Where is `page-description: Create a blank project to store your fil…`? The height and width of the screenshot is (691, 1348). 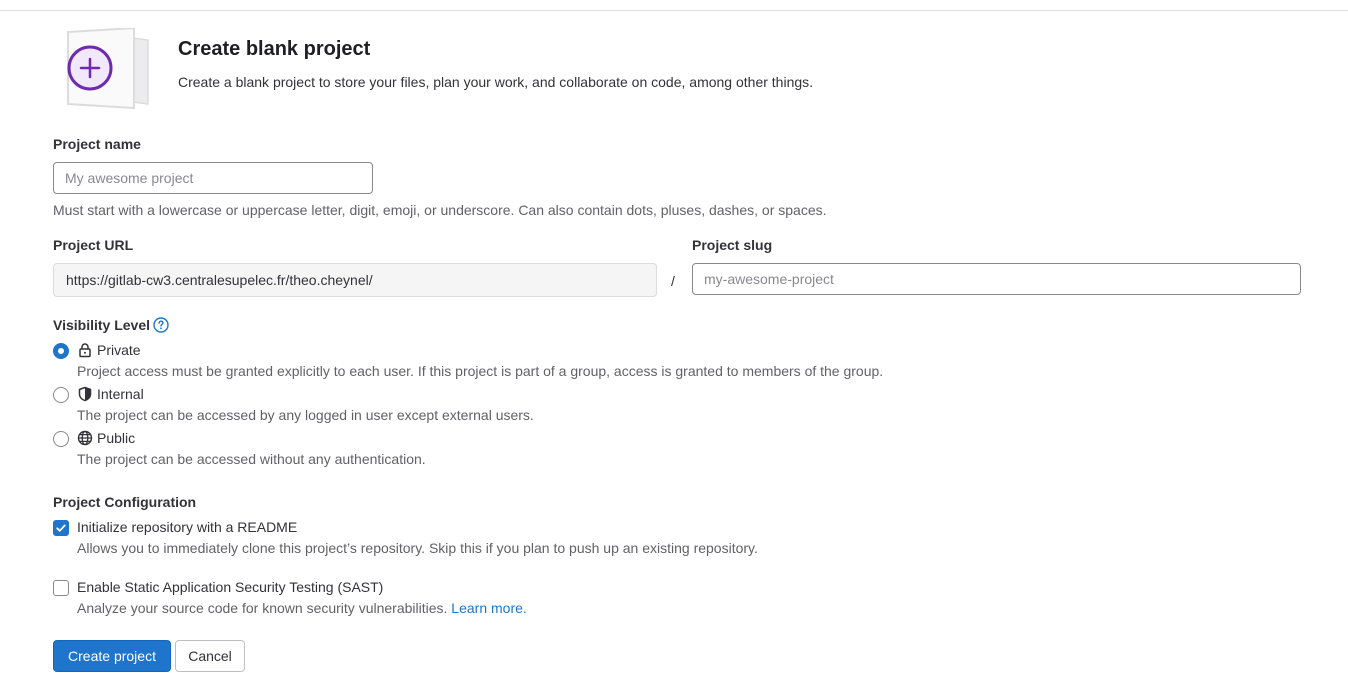
page-description: Create a blank project to store your fil… is located at coordinates (496, 82).